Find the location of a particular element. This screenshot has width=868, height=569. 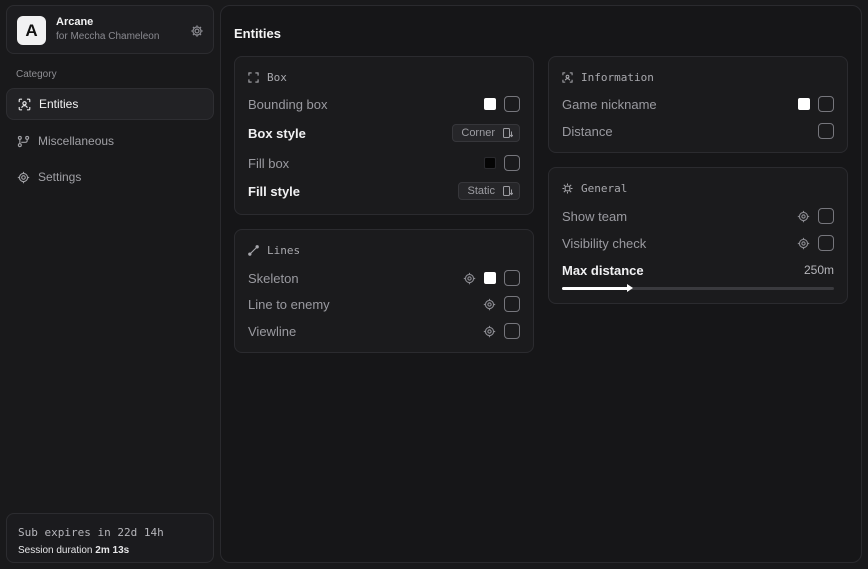

show-team-checkbox is located at coordinates (826, 216).